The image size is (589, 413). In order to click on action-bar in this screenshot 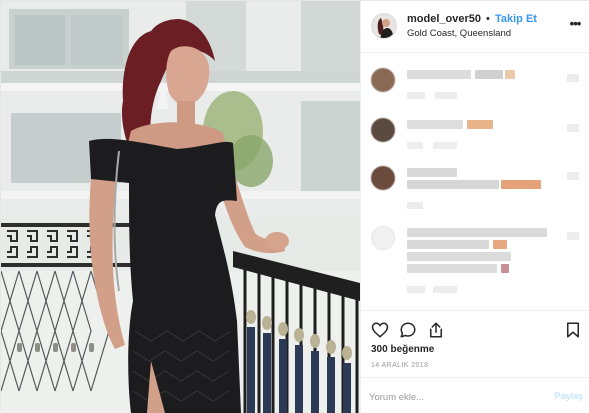, I will do `click(475, 328)`.